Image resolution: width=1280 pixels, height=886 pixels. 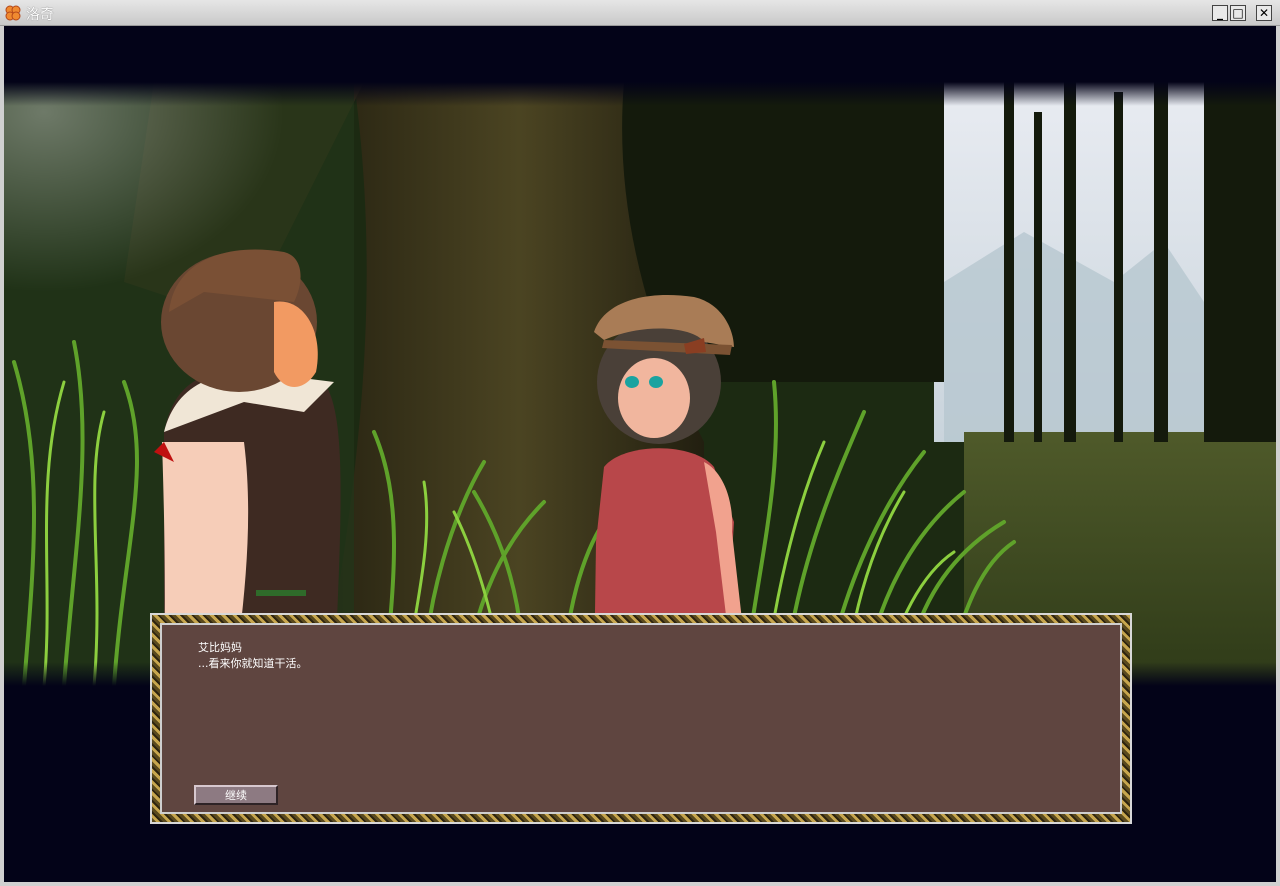 I want to click on minimize-button: _, so click(x=1220, y=13).